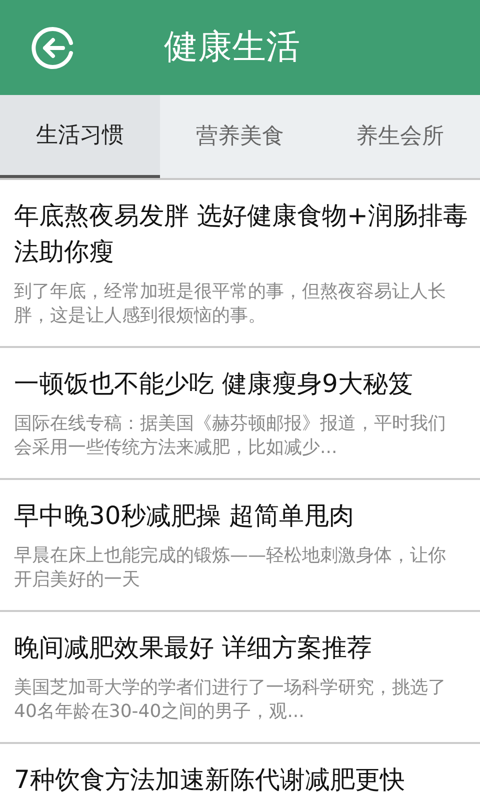 This screenshot has height=800, width=480. What do you see at coordinates (184, 516) in the screenshot?
I see `article-title: 早中晚30秒减肥操 超简单甩肉` at bounding box center [184, 516].